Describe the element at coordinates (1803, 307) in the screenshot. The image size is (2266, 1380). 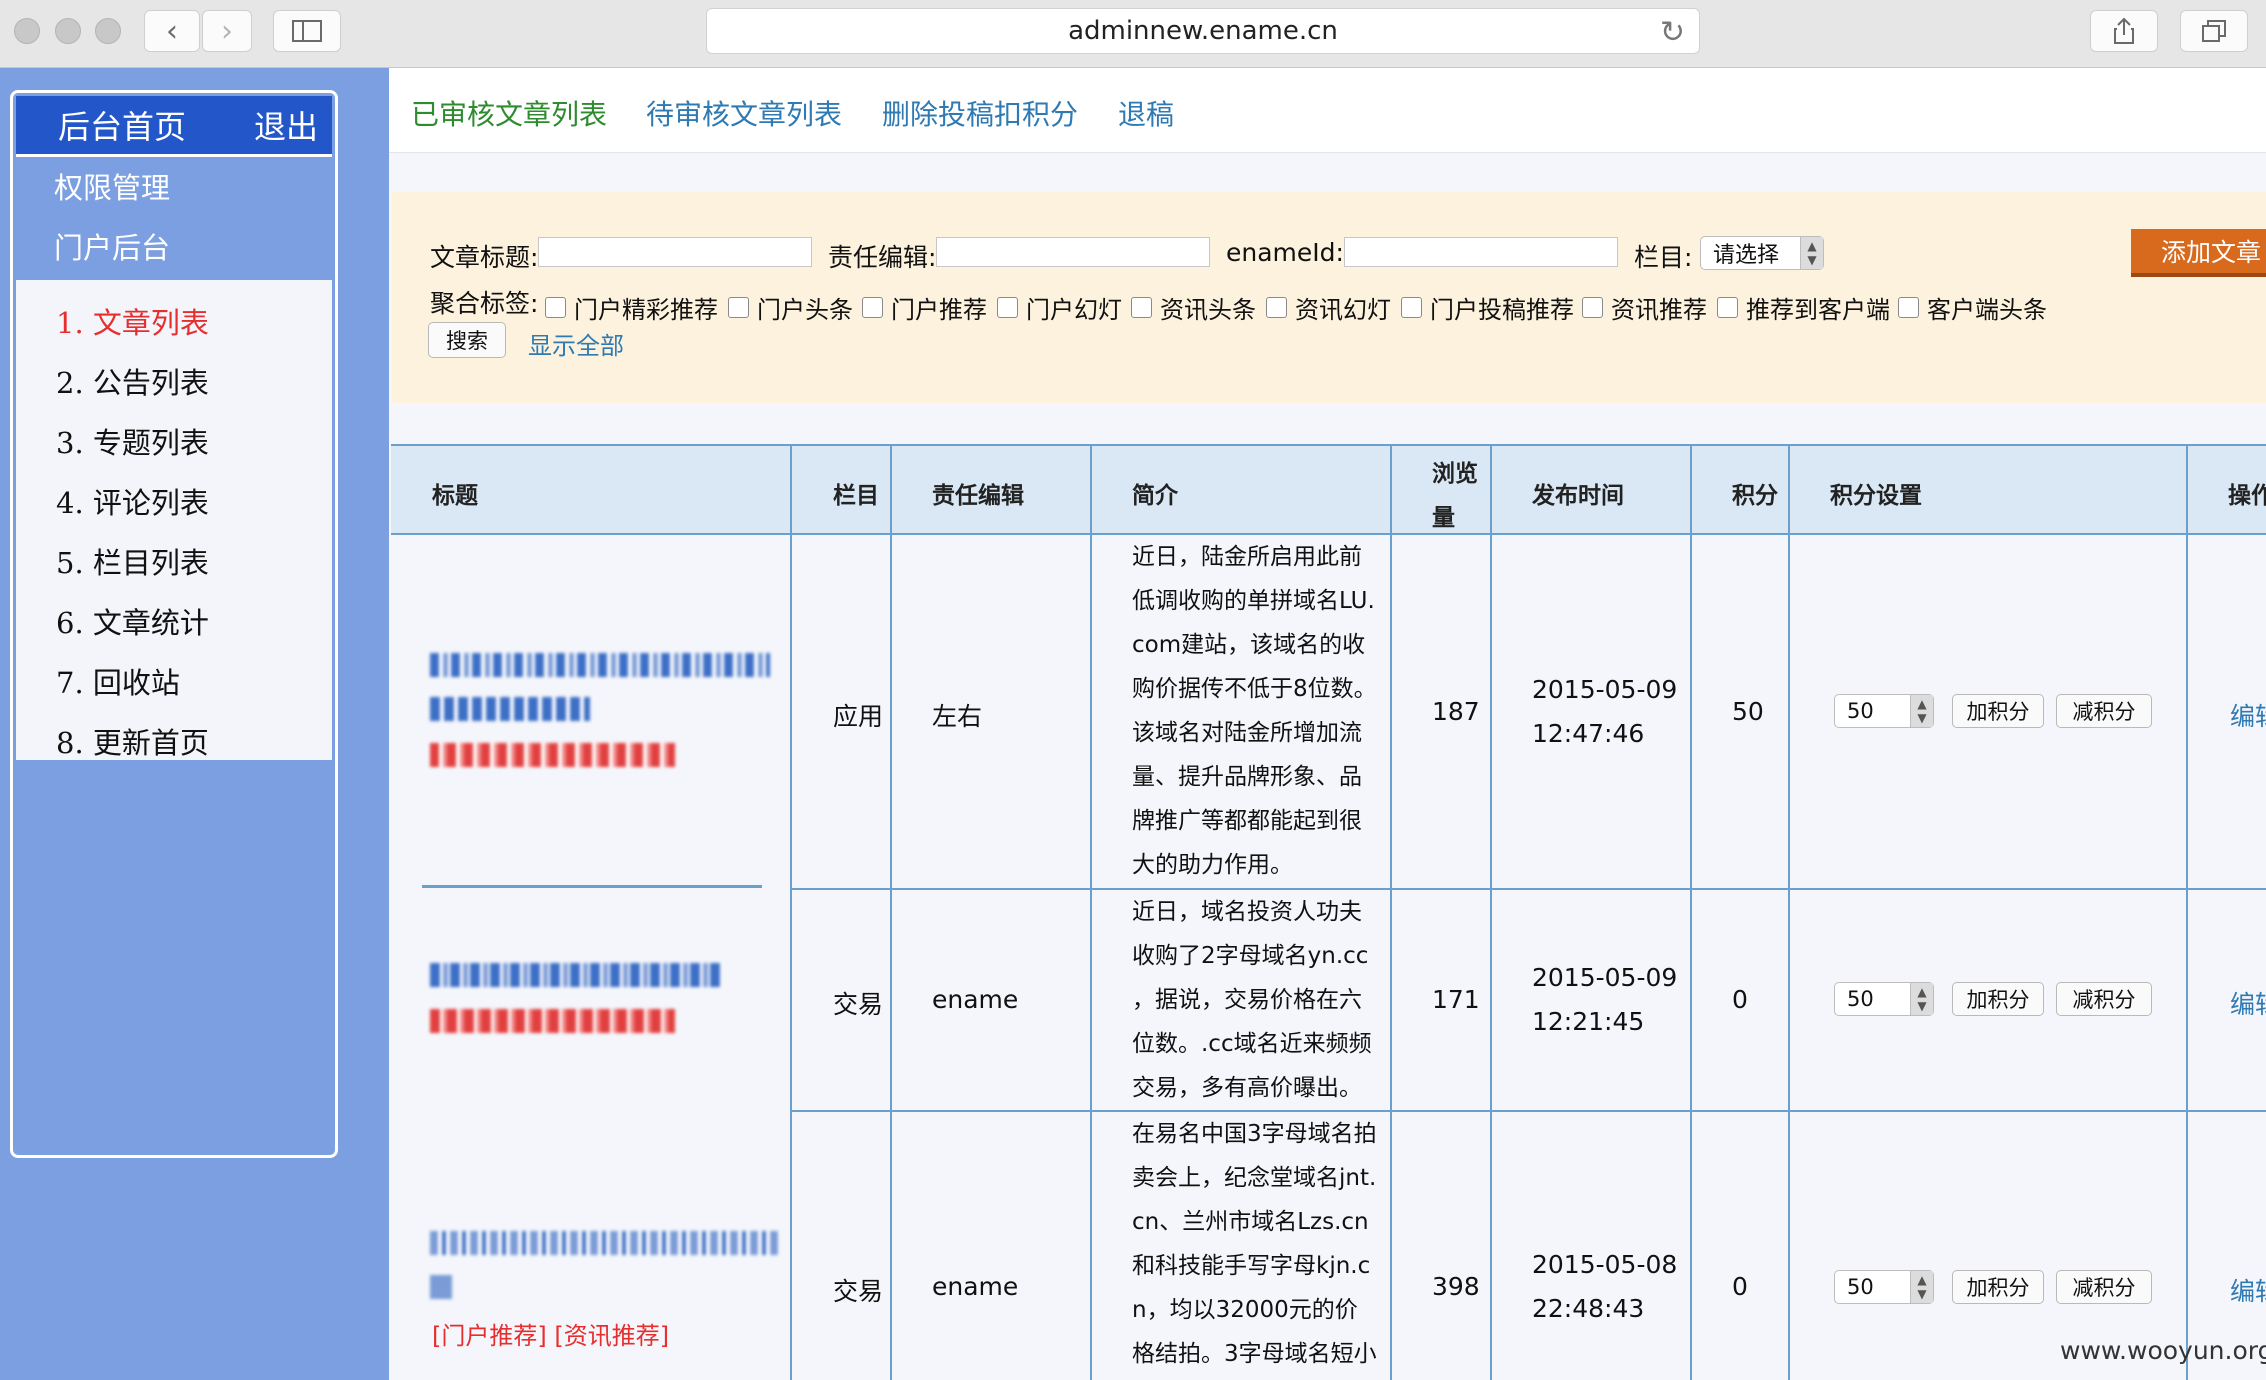
I see `tag-checkbox: 推荐到客户端` at that location.